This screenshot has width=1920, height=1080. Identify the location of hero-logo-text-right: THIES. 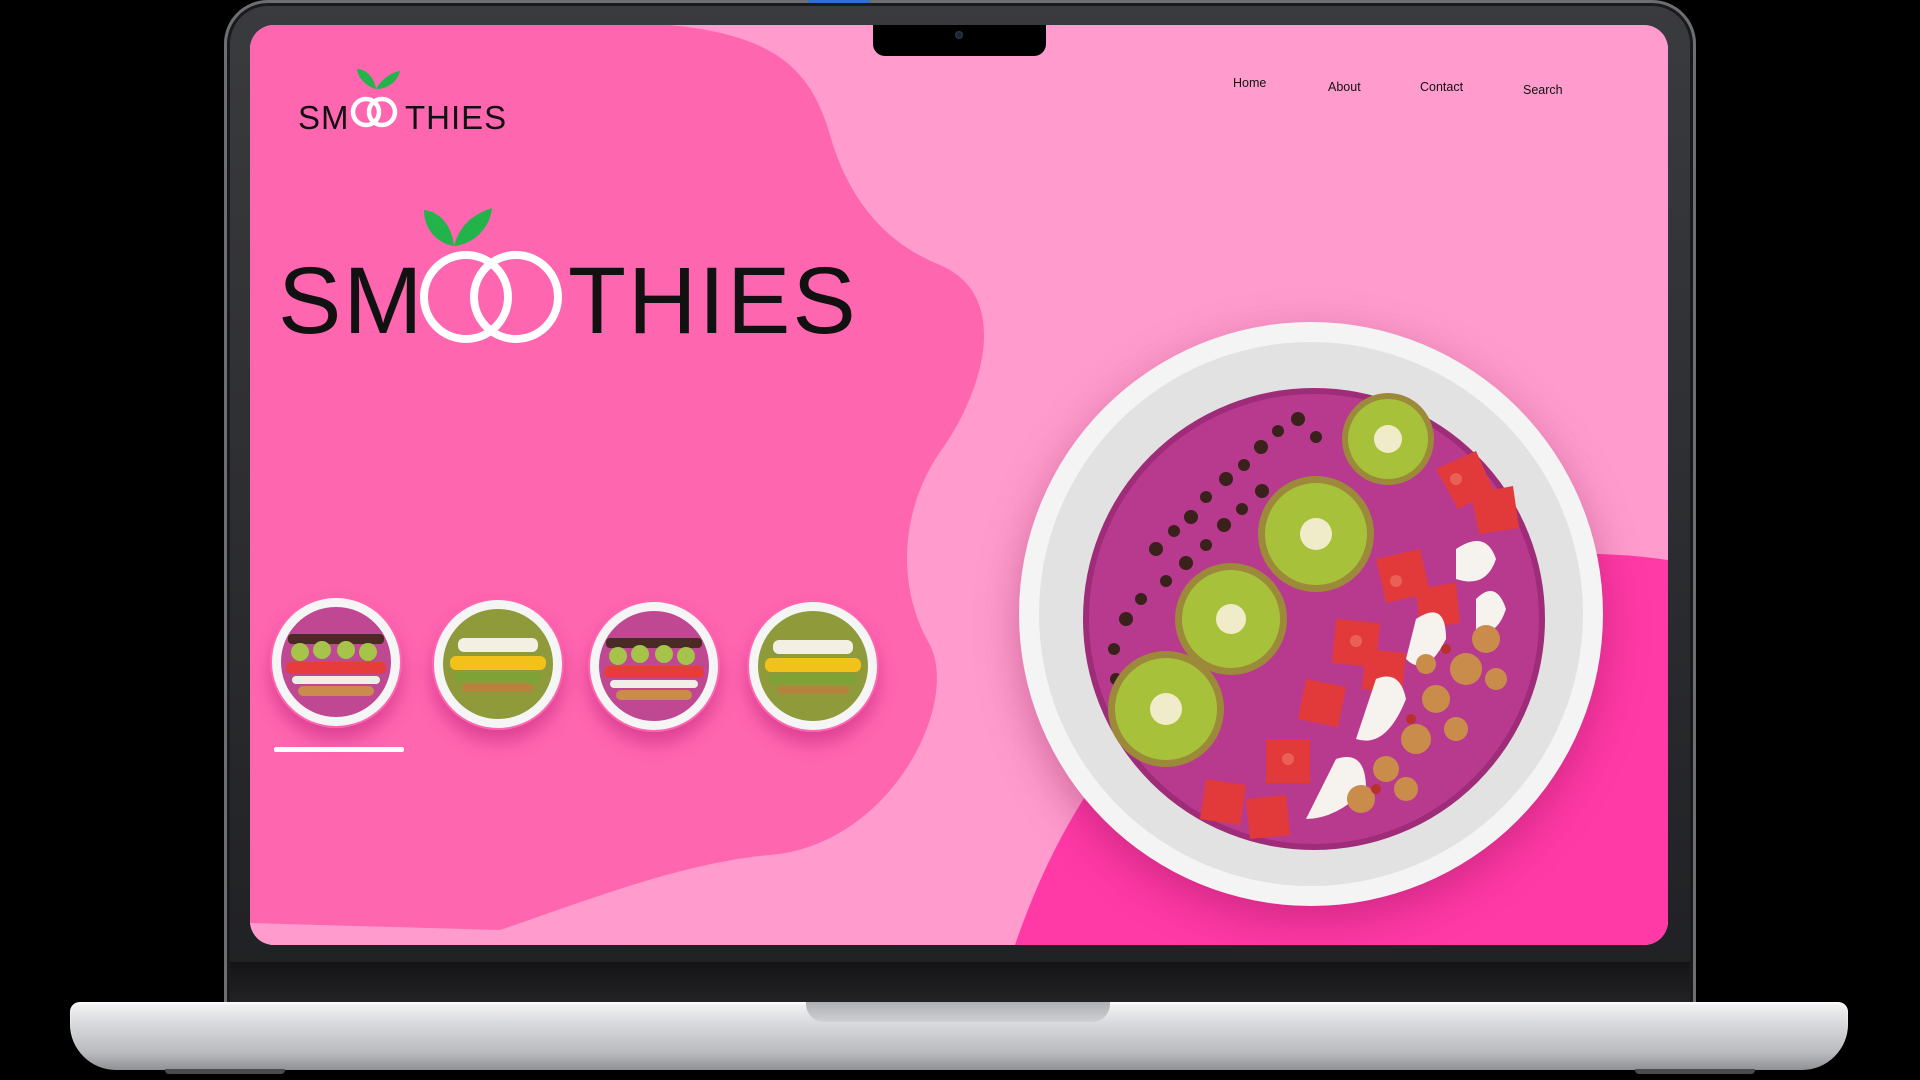
(713, 301).